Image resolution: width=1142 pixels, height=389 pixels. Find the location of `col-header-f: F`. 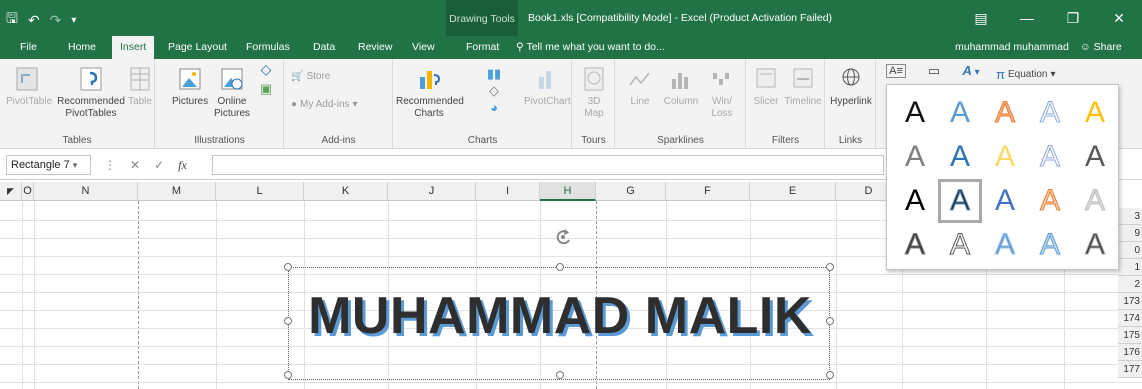

col-header-f: F is located at coordinates (708, 191).